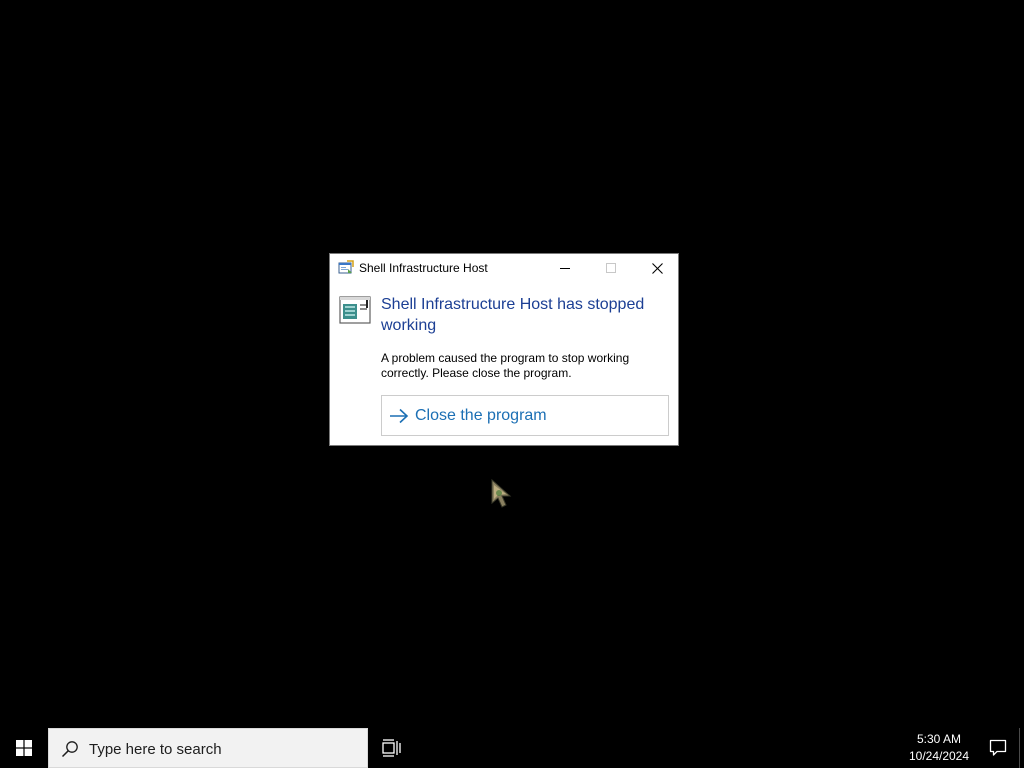 This screenshot has height=768, width=1024. I want to click on minimize-icon, so click(565, 268).